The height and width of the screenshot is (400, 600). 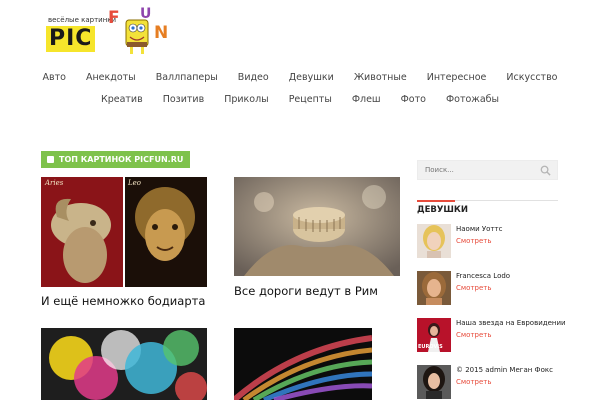 What do you see at coordinates (122, 99) in the screenshot?
I see `nav-item-kreativ: Креатив` at bounding box center [122, 99].